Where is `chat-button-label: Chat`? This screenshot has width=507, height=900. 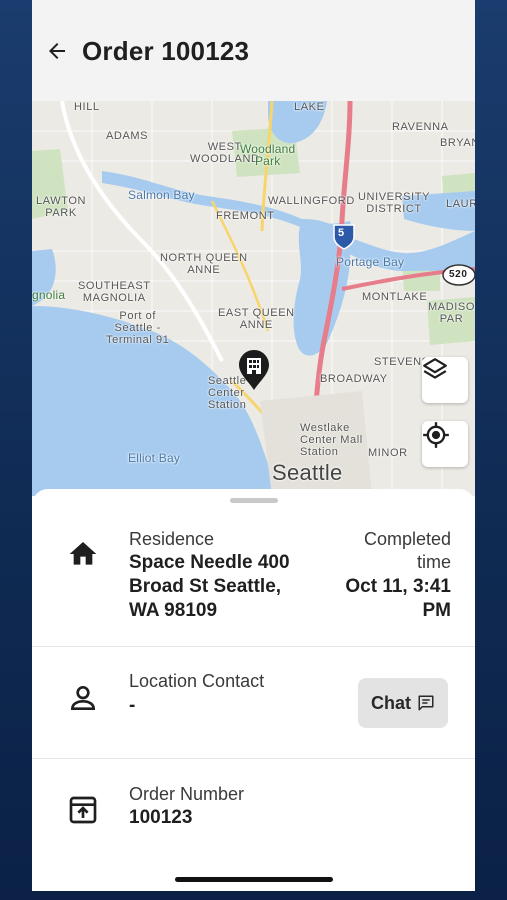 chat-button-label: Chat is located at coordinates (391, 702).